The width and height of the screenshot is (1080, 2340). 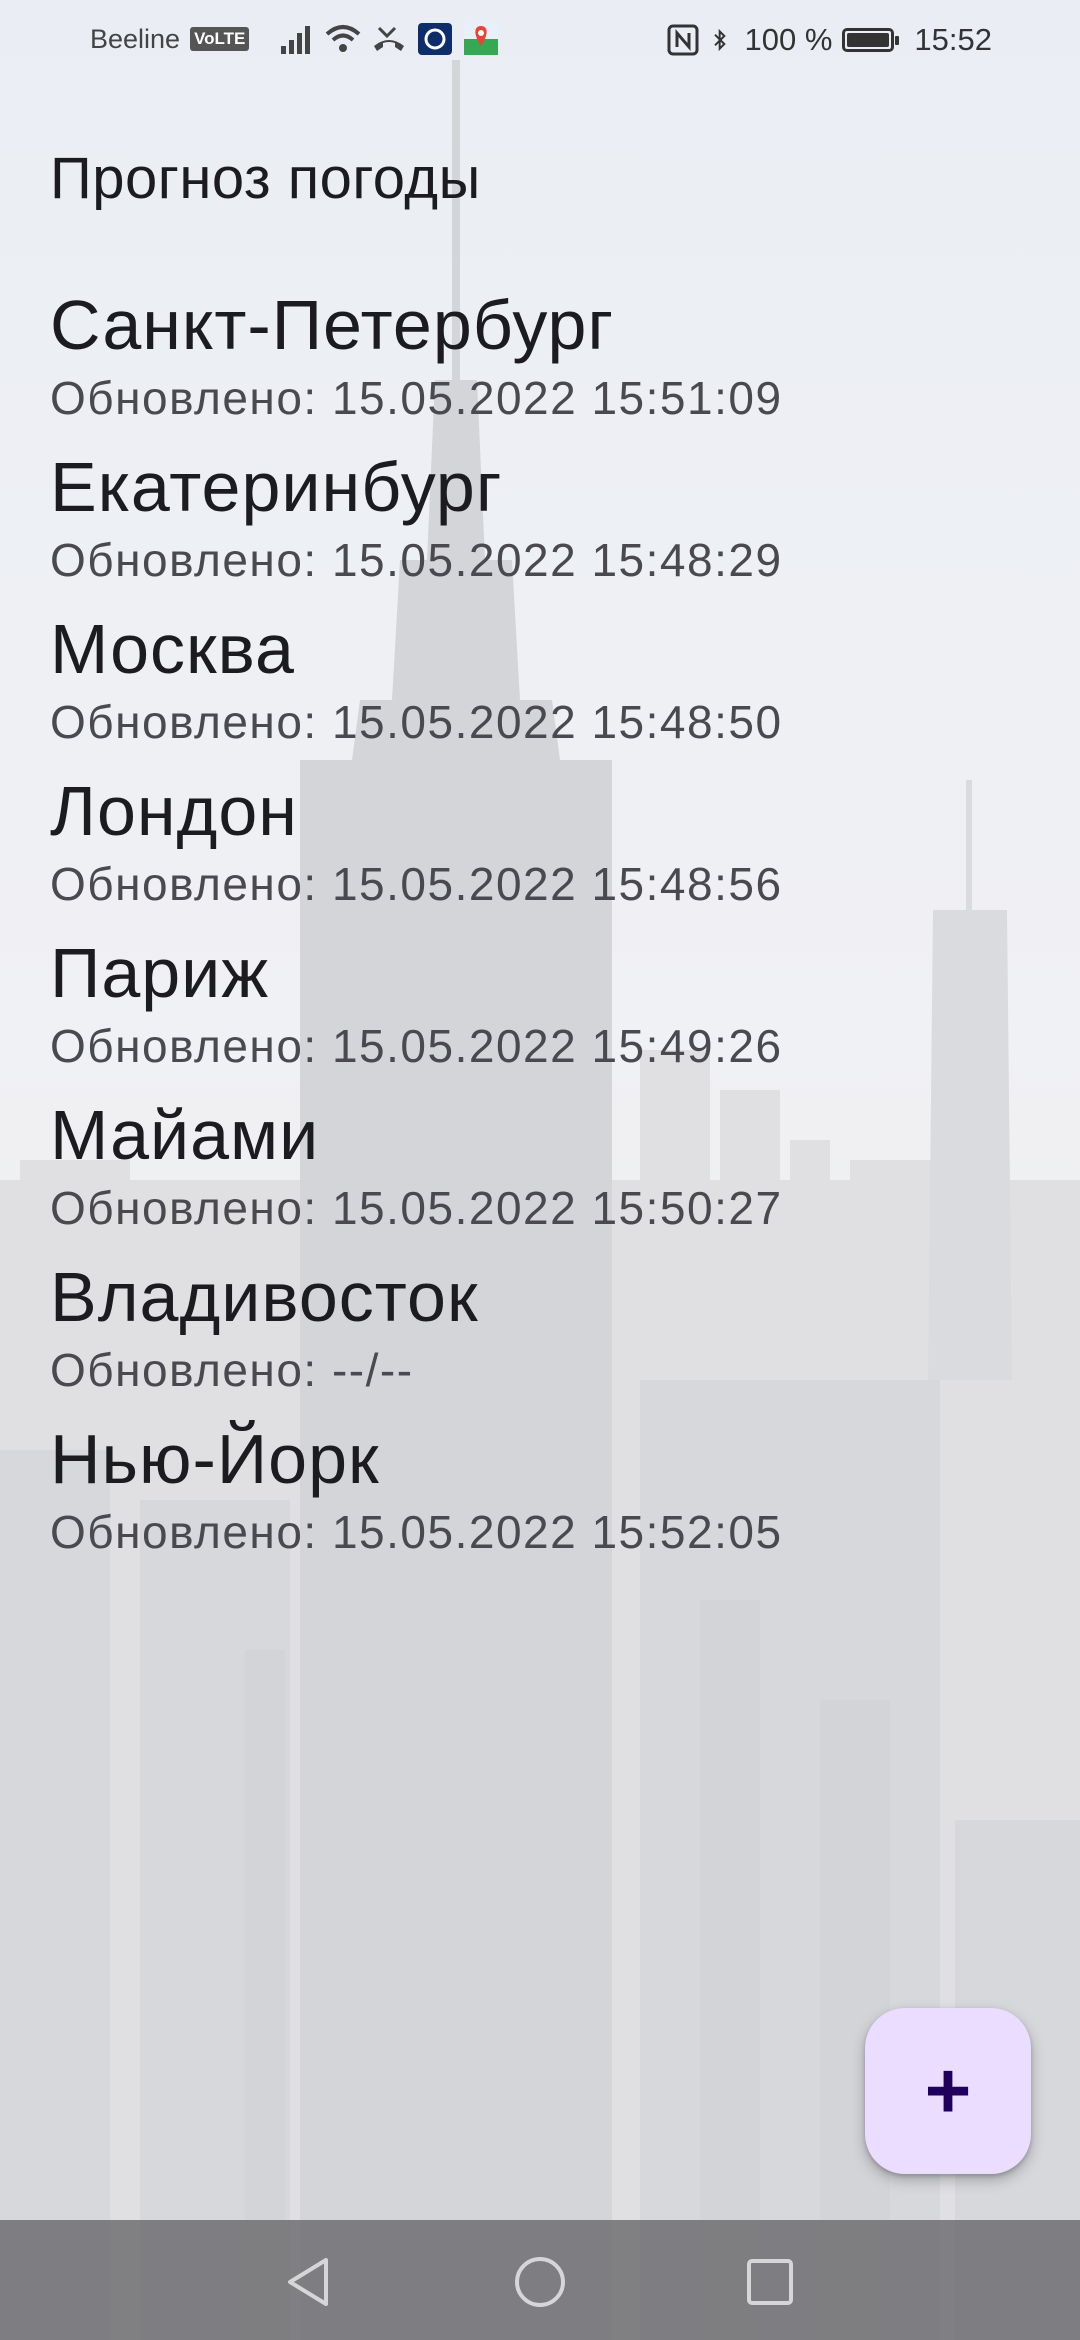 What do you see at coordinates (220, 39) in the screenshot?
I see `volte-badge: VoLTE` at bounding box center [220, 39].